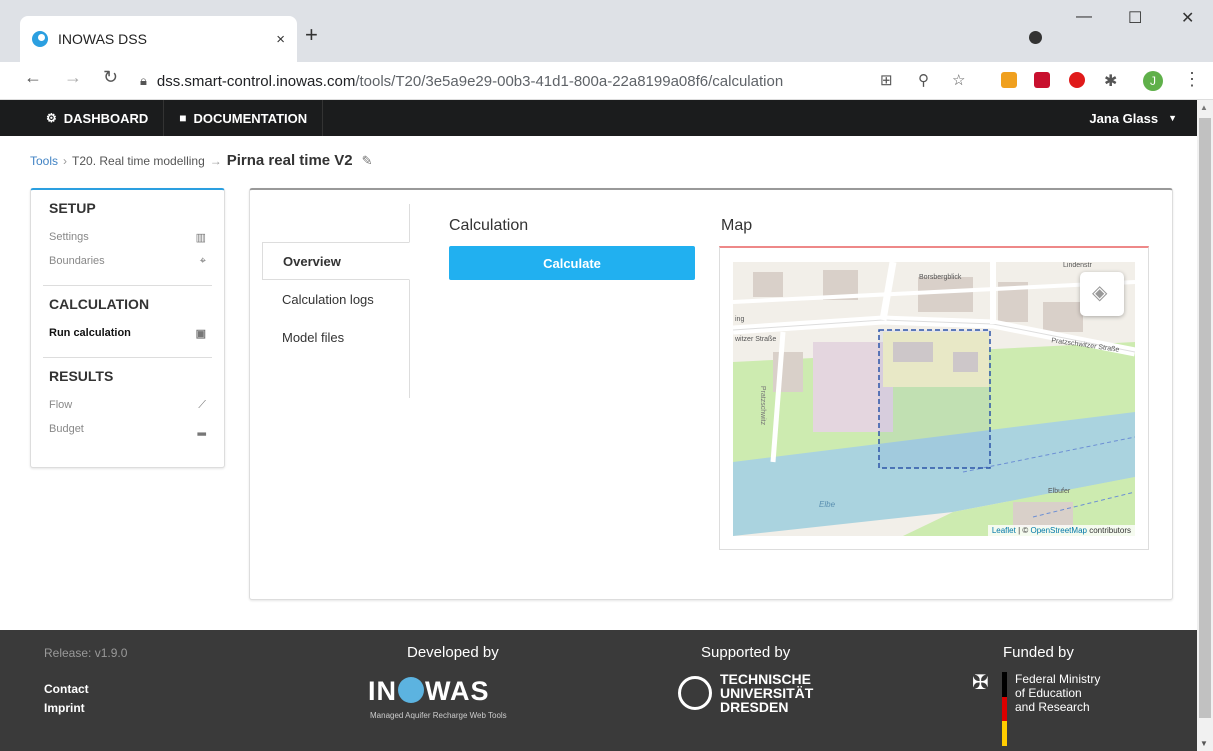 The width and height of the screenshot is (1213, 751). What do you see at coordinates (202, 260) in the screenshot?
I see `map-marker-icon: ⌖` at bounding box center [202, 260].